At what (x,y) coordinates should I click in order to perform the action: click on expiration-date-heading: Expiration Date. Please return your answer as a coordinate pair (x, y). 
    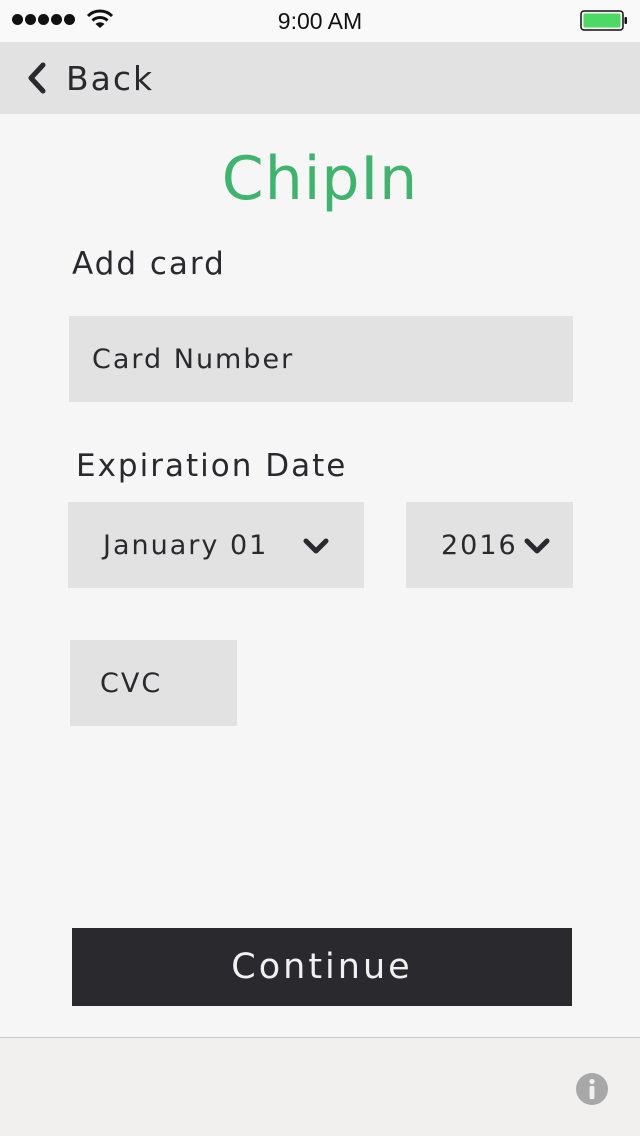
    Looking at the image, I should click on (212, 466).